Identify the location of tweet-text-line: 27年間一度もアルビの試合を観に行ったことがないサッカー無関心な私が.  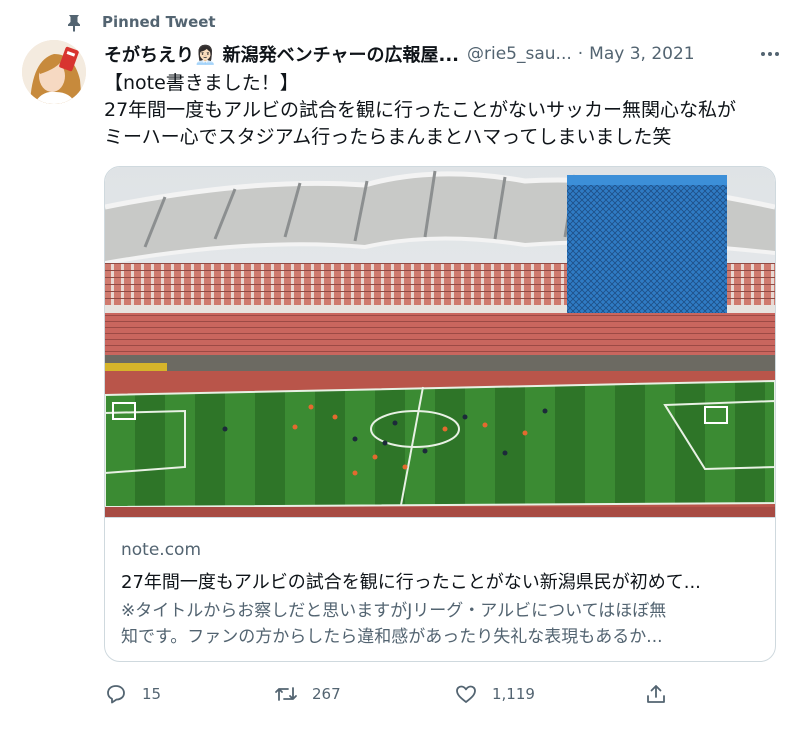
(420, 110).